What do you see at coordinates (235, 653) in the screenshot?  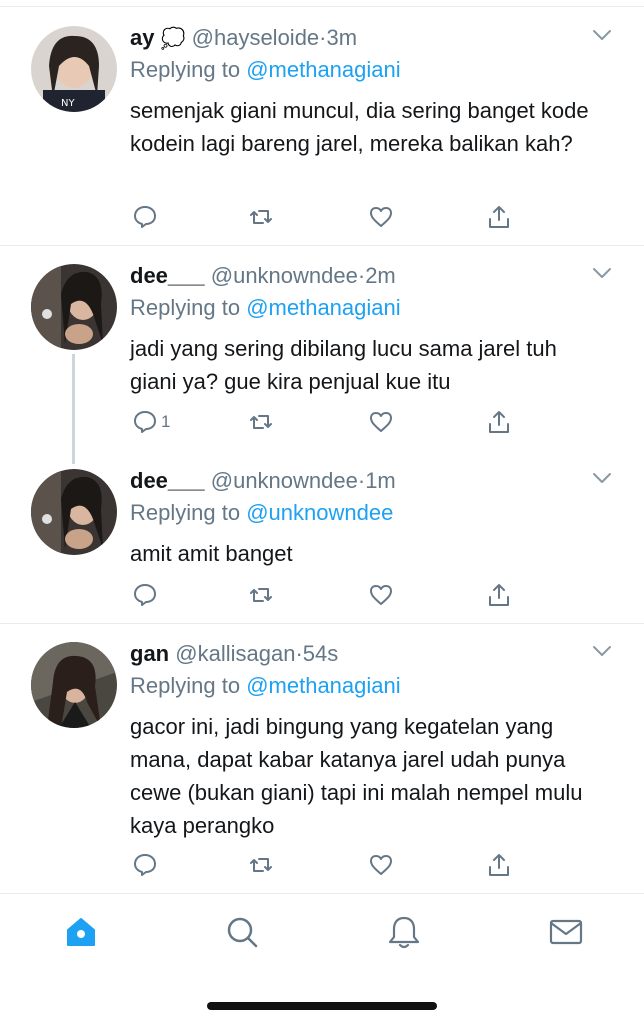 I see `user-handle: @kallisagan` at bounding box center [235, 653].